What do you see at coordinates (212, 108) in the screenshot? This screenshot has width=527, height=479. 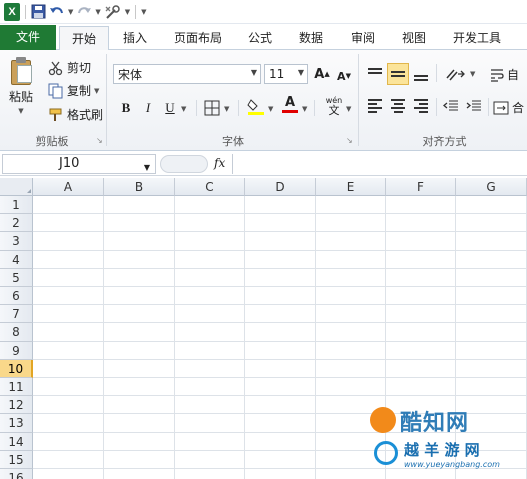 I see `borders-button` at bounding box center [212, 108].